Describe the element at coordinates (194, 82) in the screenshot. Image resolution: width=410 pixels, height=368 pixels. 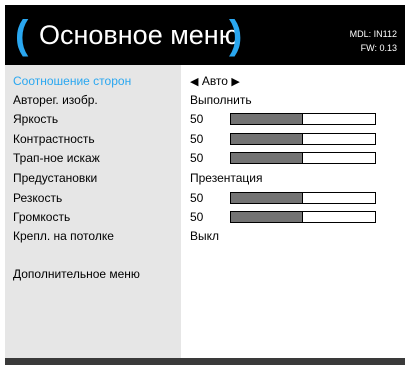
I see `arrow-left-icon: ◀` at that location.